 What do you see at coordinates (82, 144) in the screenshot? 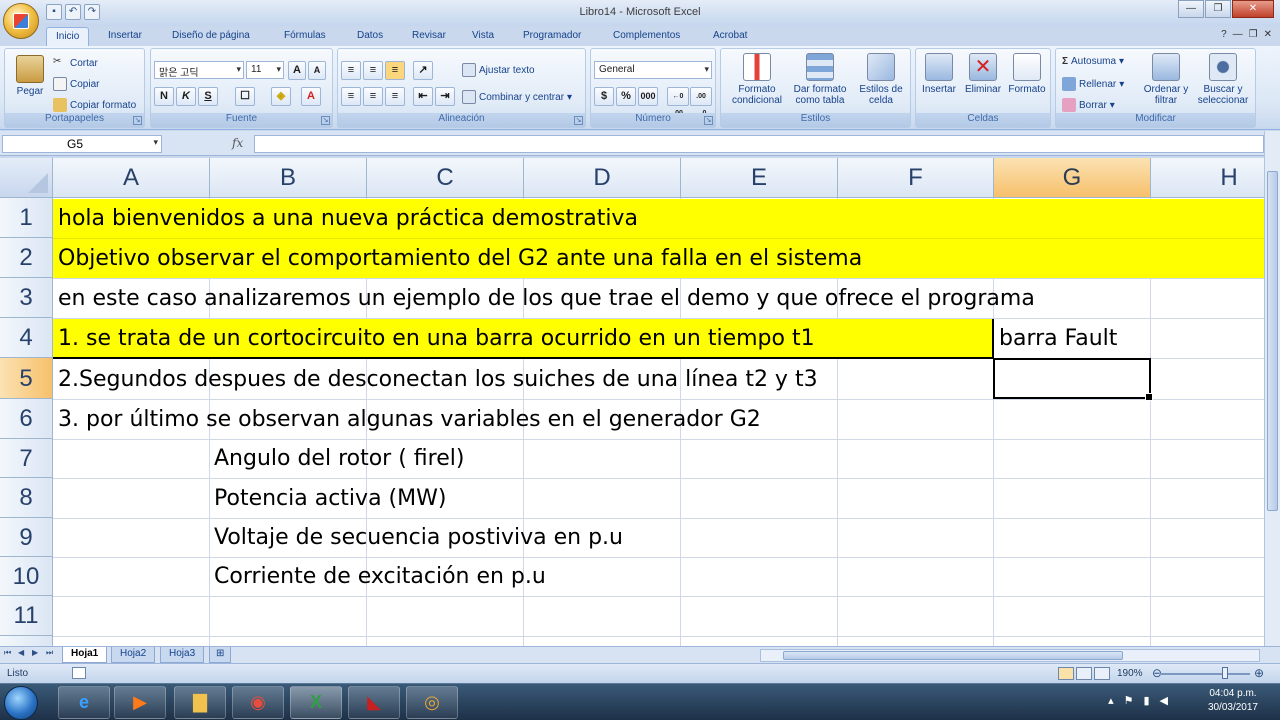
I see `name-box: G5` at bounding box center [82, 144].